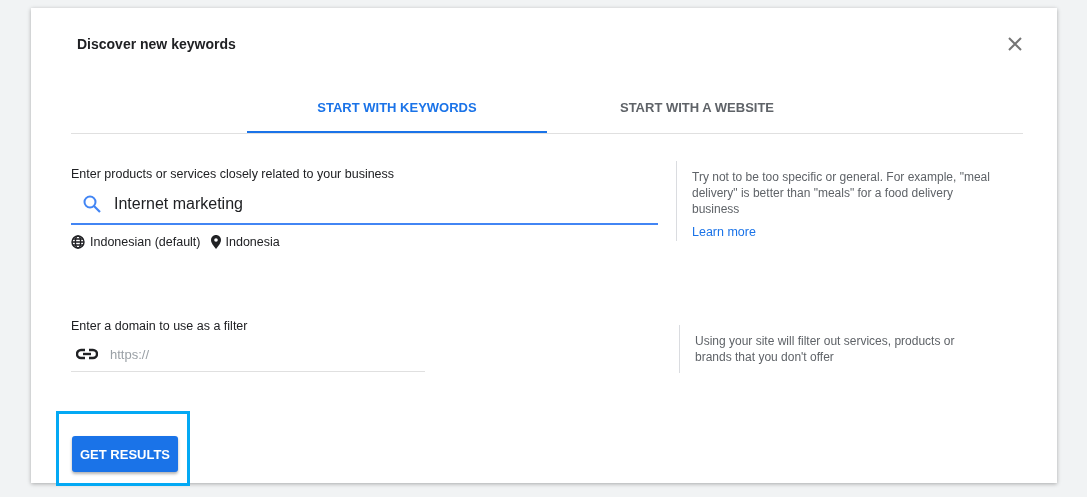 This screenshot has height=497, width=1087. Describe the element at coordinates (724, 232) in the screenshot. I see `learn-more-link: Learn more` at that location.